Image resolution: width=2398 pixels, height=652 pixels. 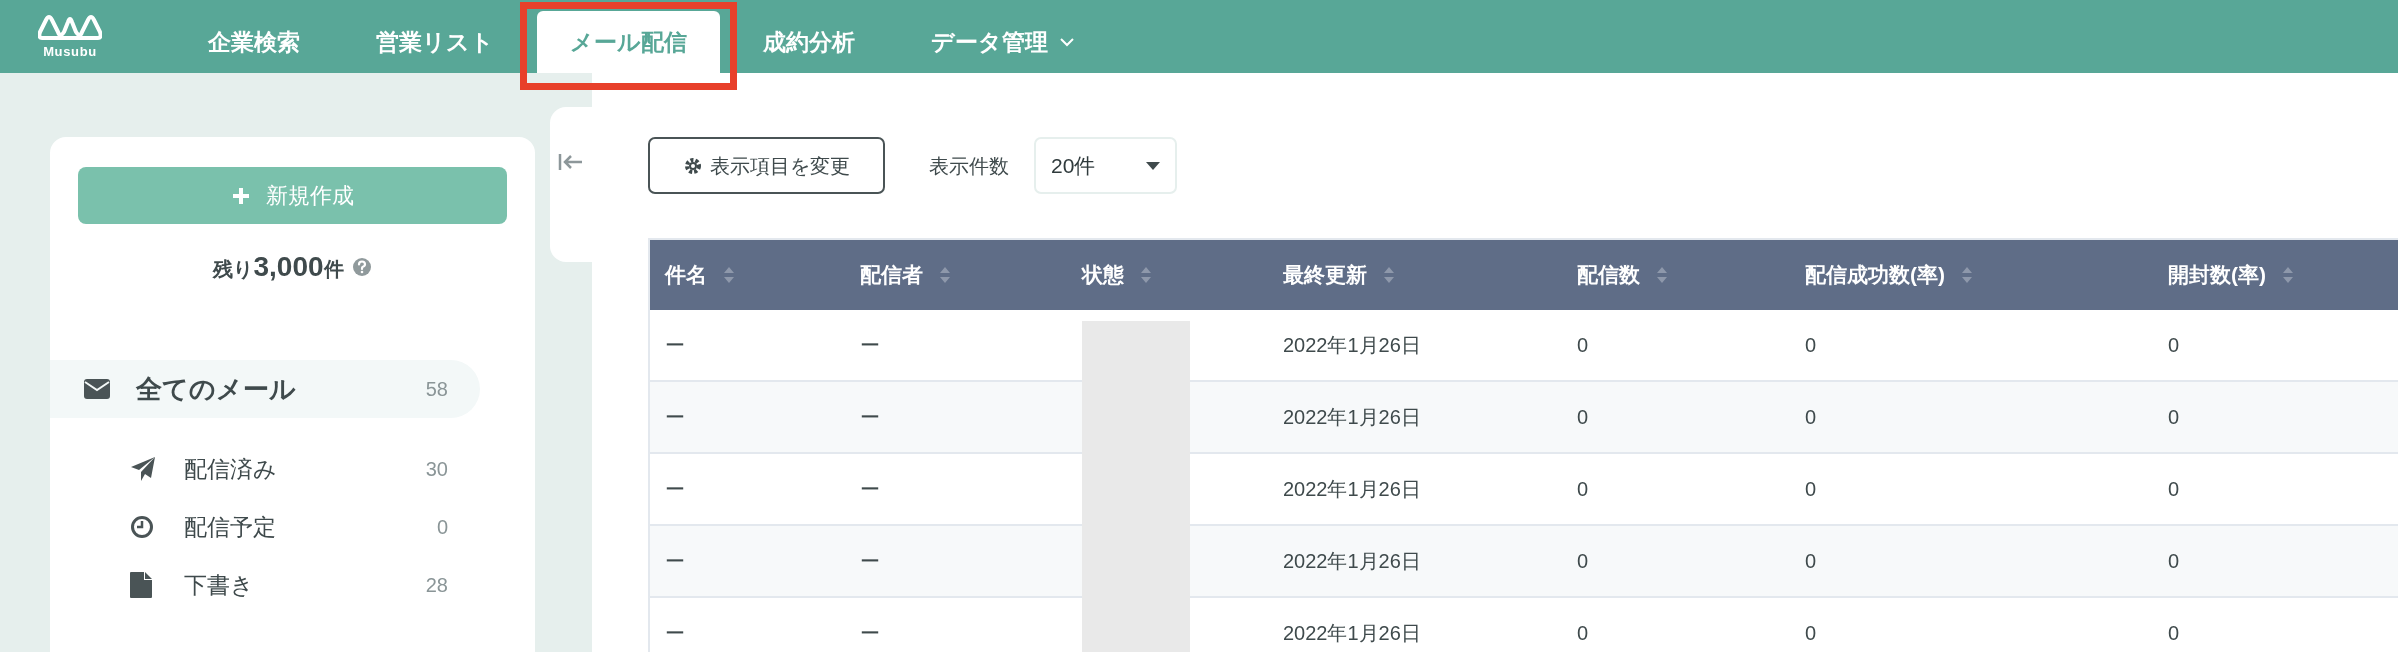 I want to click on column-header: 配信者, so click(x=891, y=275).